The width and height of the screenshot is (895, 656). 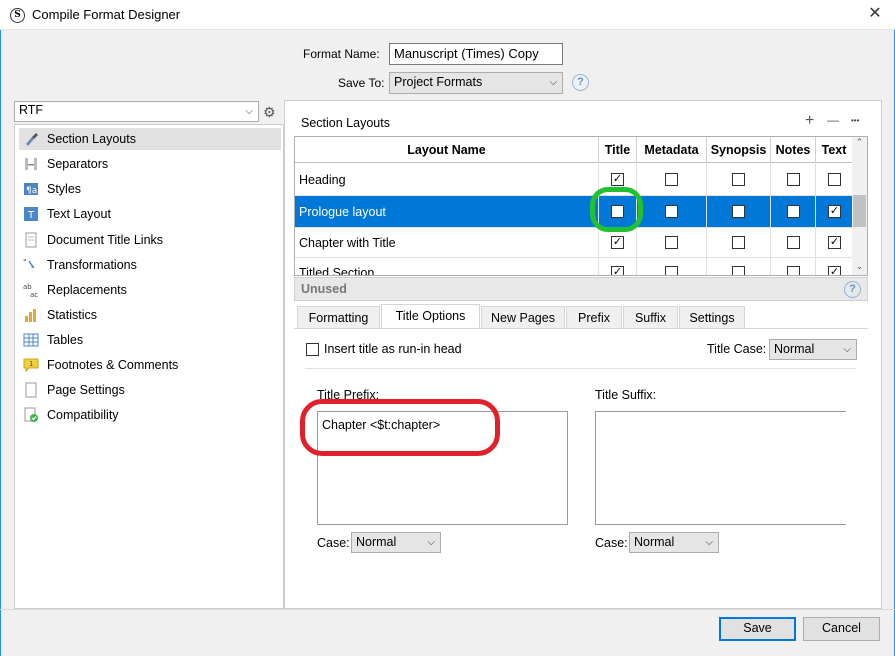 What do you see at coordinates (333, 543) in the screenshot?
I see `prefix-case-label: Case:` at bounding box center [333, 543].